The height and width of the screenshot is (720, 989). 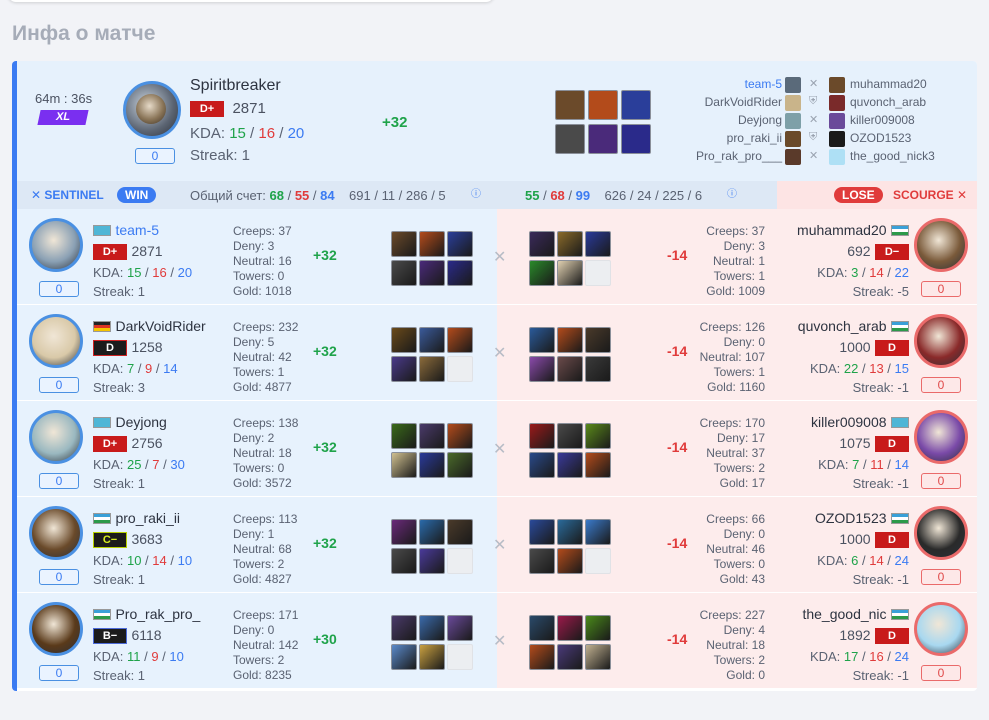 I want to click on sentinel-player-name: team-5, so click(x=763, y=84).